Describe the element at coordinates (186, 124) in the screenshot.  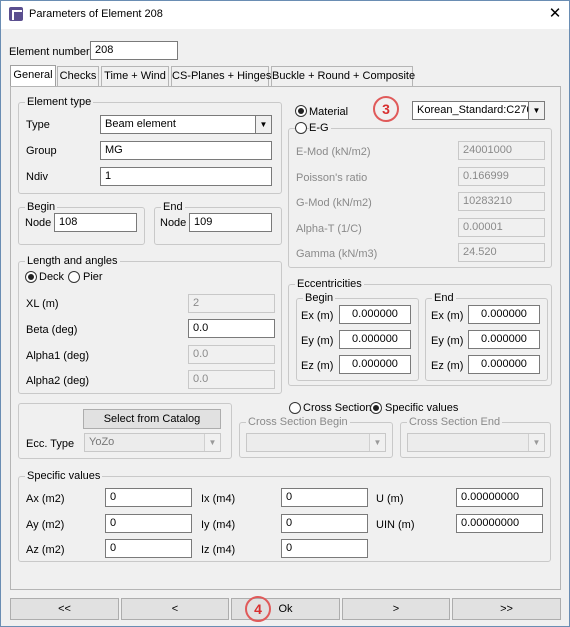
I see `type-select: Beam element ▼` at that location.